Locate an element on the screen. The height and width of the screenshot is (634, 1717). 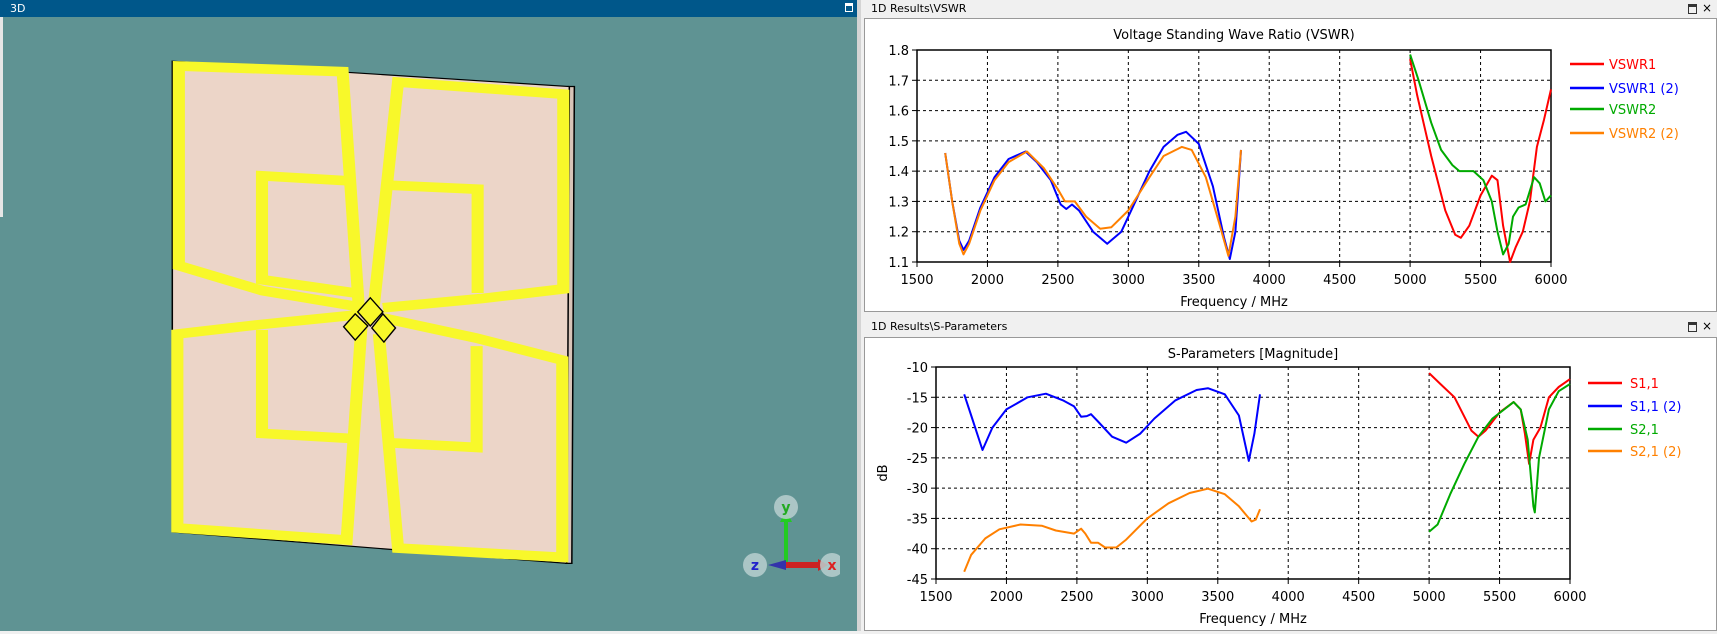
y-tick-label: -30 is located at coordinates (917, 489).